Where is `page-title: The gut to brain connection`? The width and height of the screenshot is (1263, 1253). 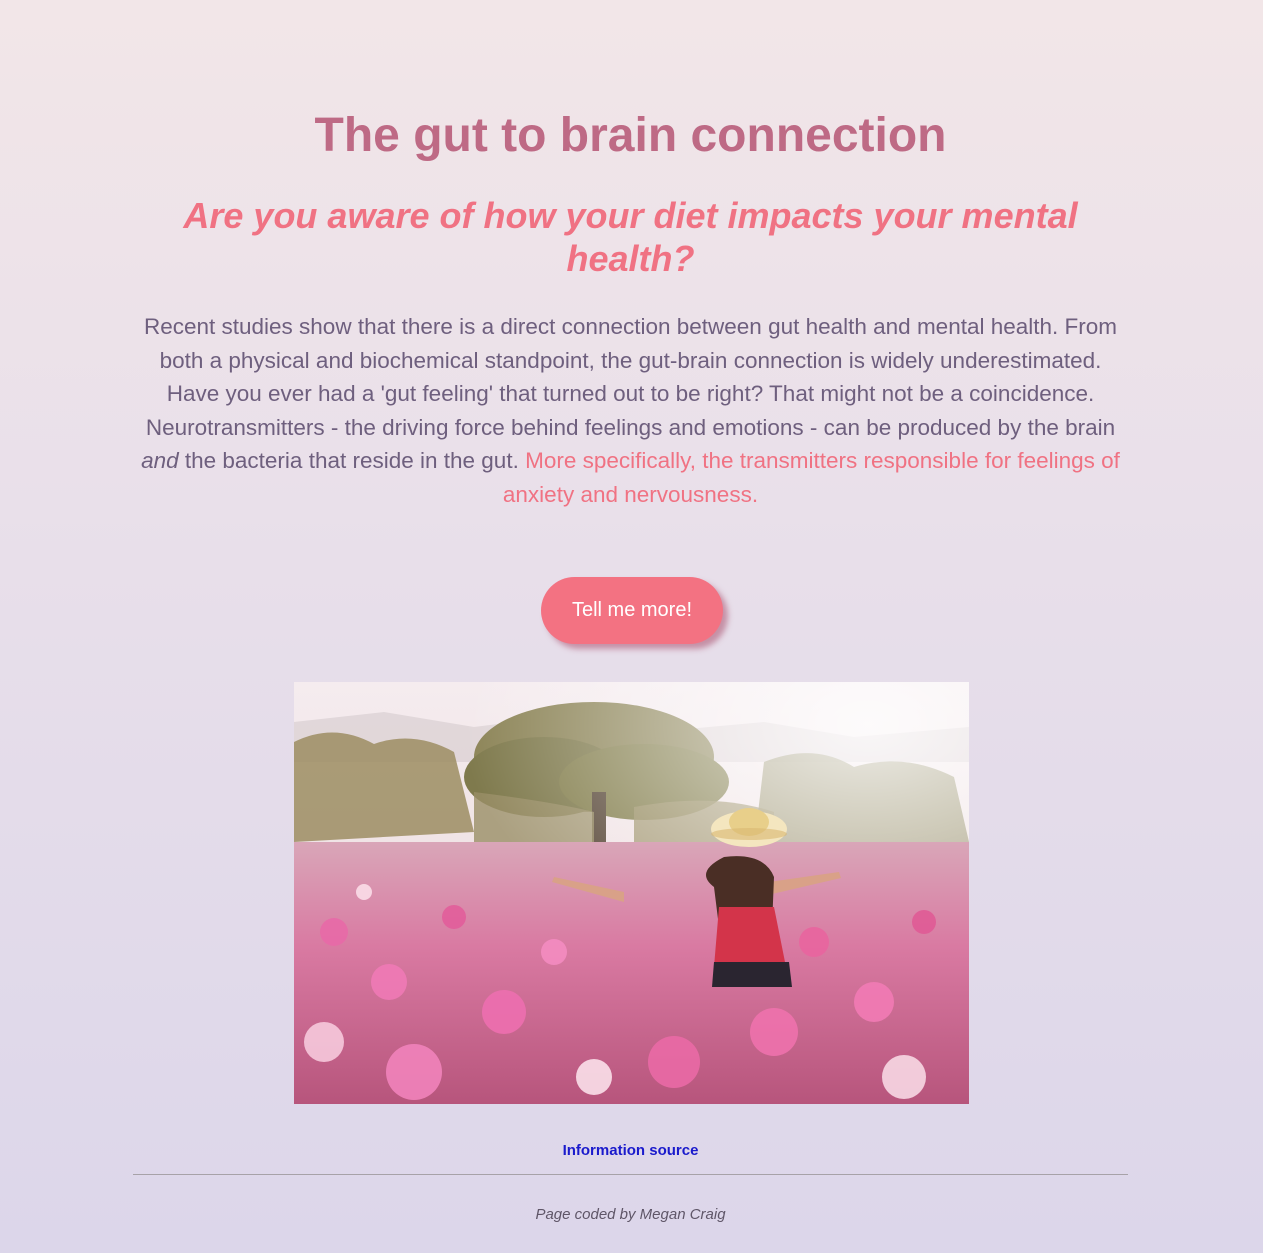
page-title: The gut to brain connection is located at coordinates (630, 135).